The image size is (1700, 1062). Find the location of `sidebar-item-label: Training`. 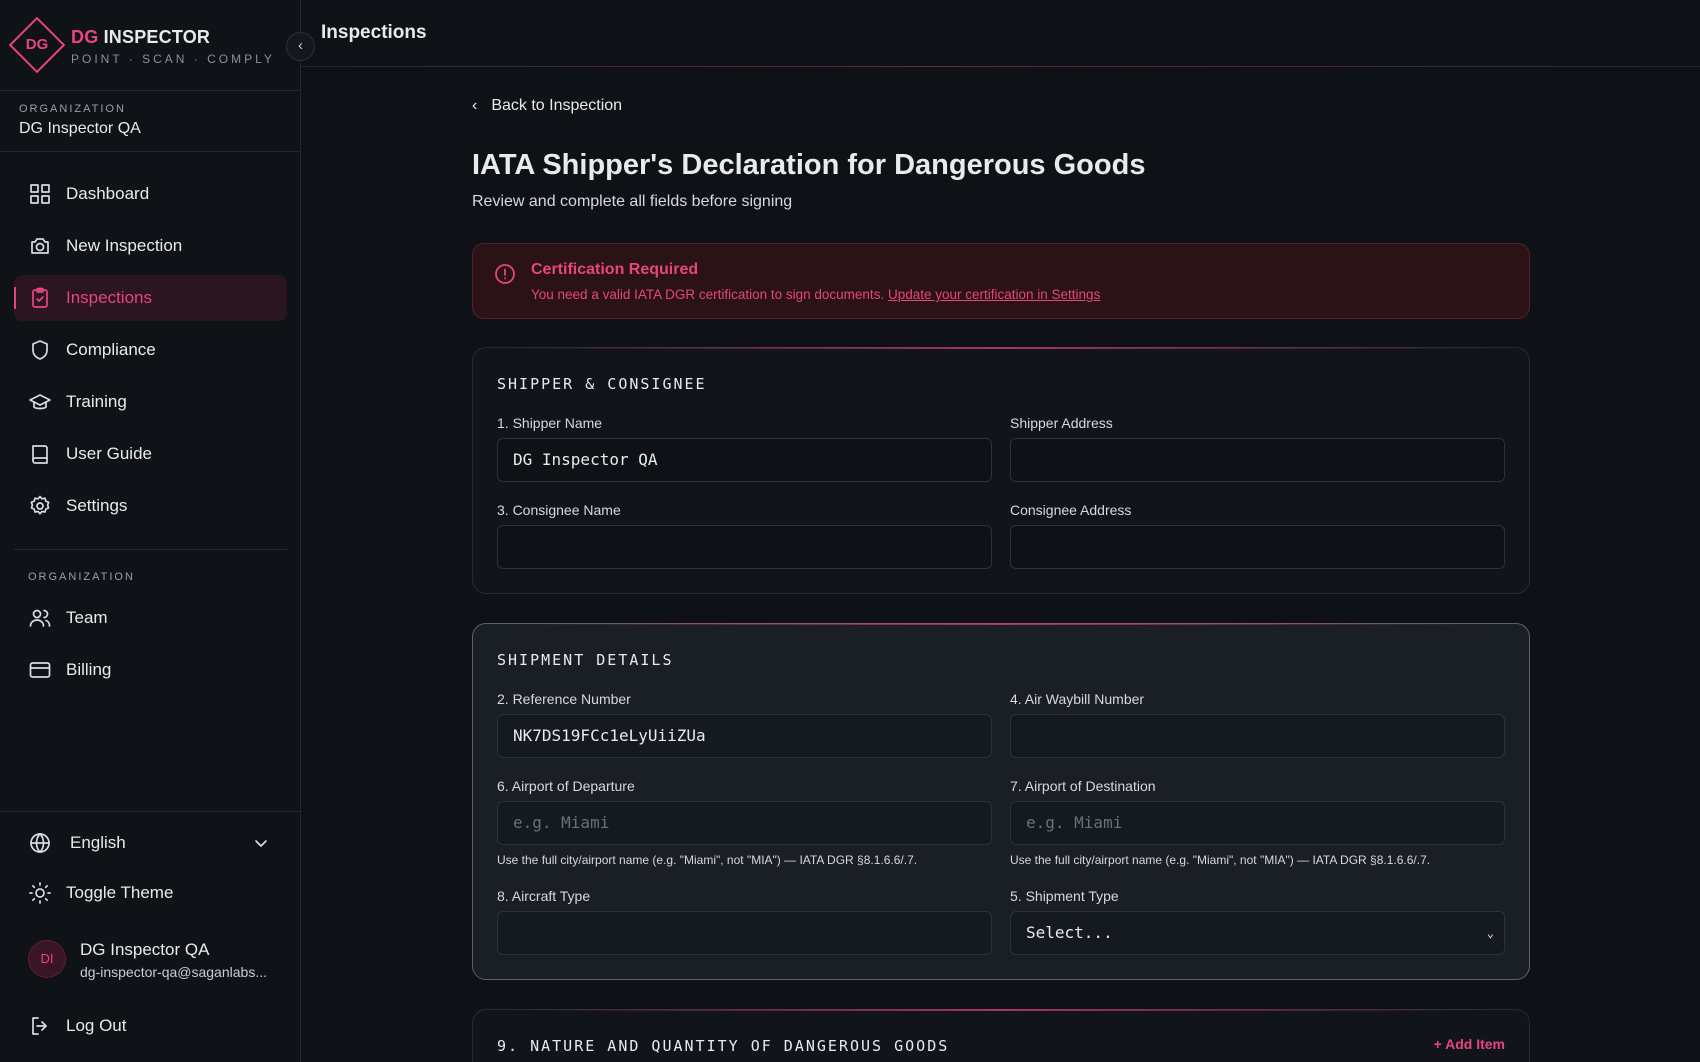

sidebar-item-label: Training is located at coordinates (96, 401).